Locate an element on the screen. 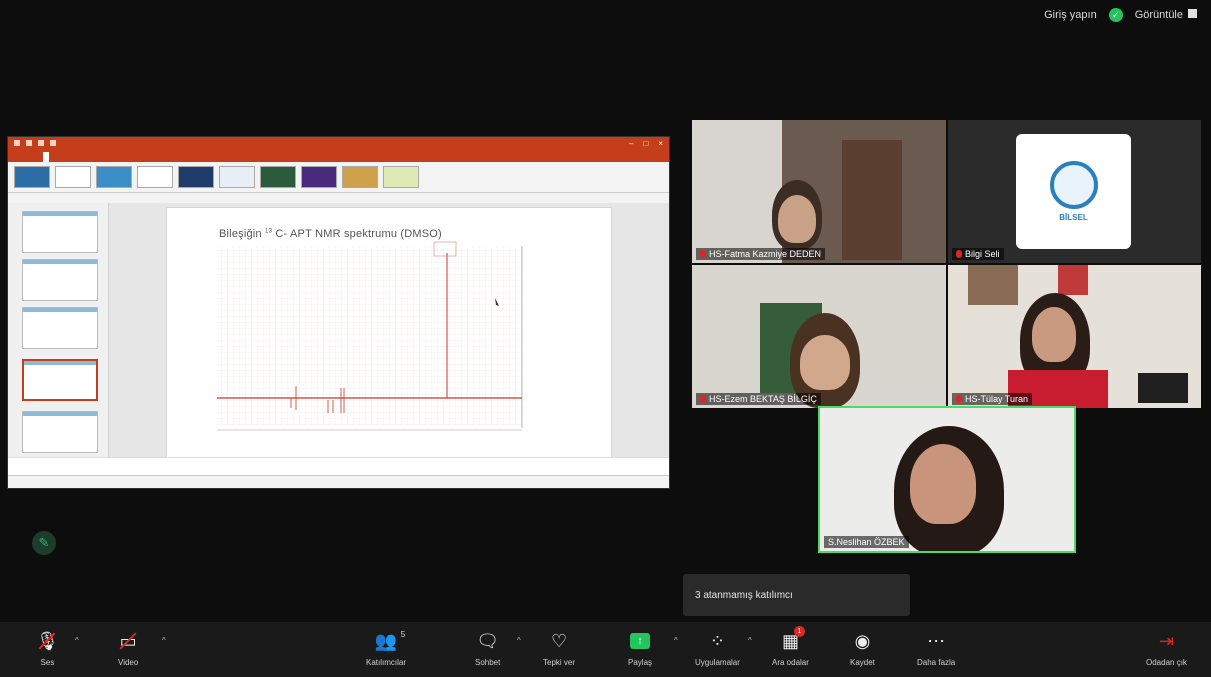  slide-thumbnails is located at coordinates (58, 339).